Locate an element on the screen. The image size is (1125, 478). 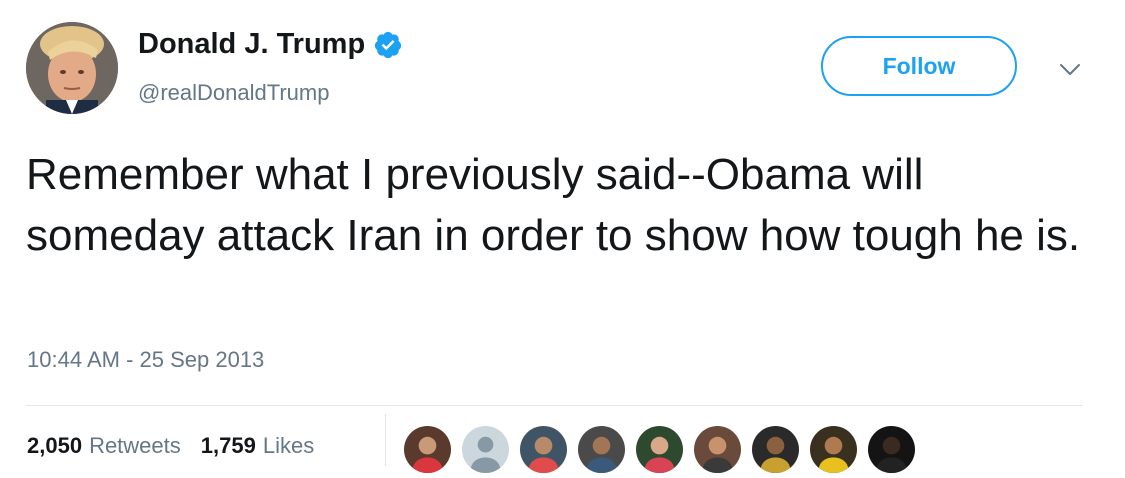
tweet-stats: 2,050 Retweets 1,759 Likes is located at coordinates (170, 446).